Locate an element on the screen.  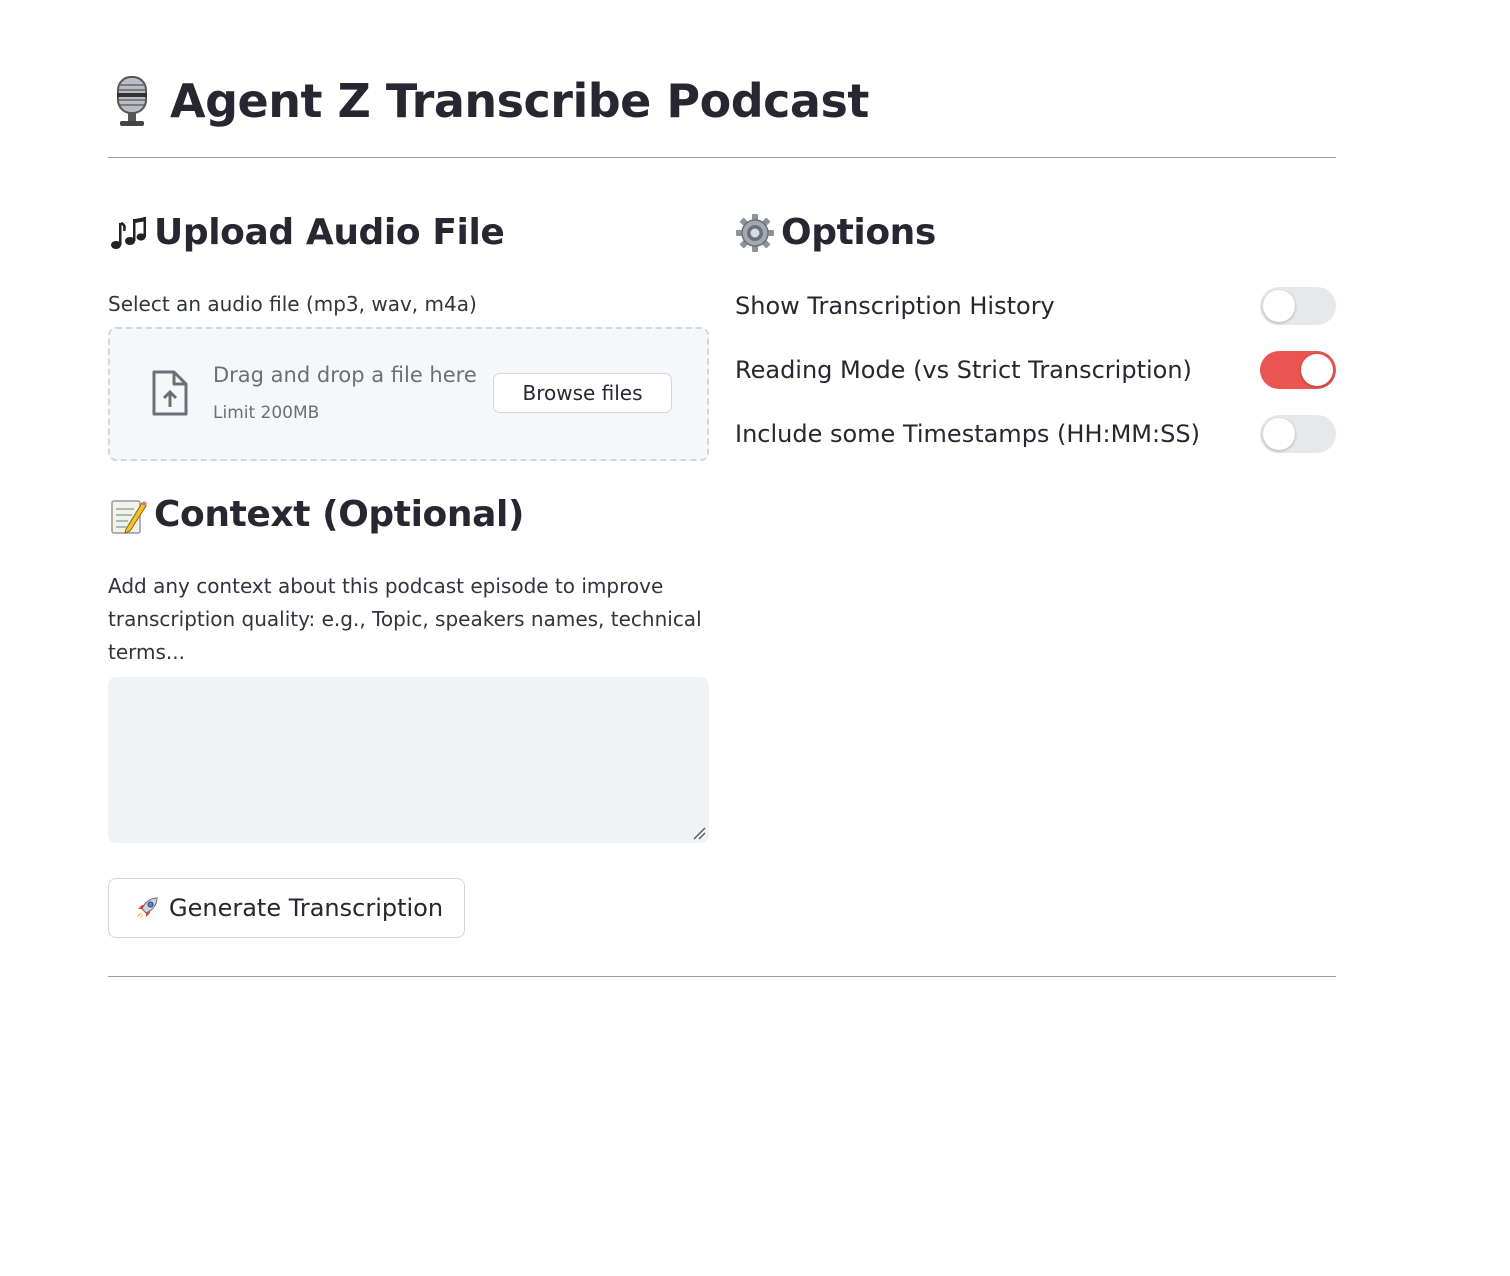
music-notes-icon is located at coordinates (128, 233).